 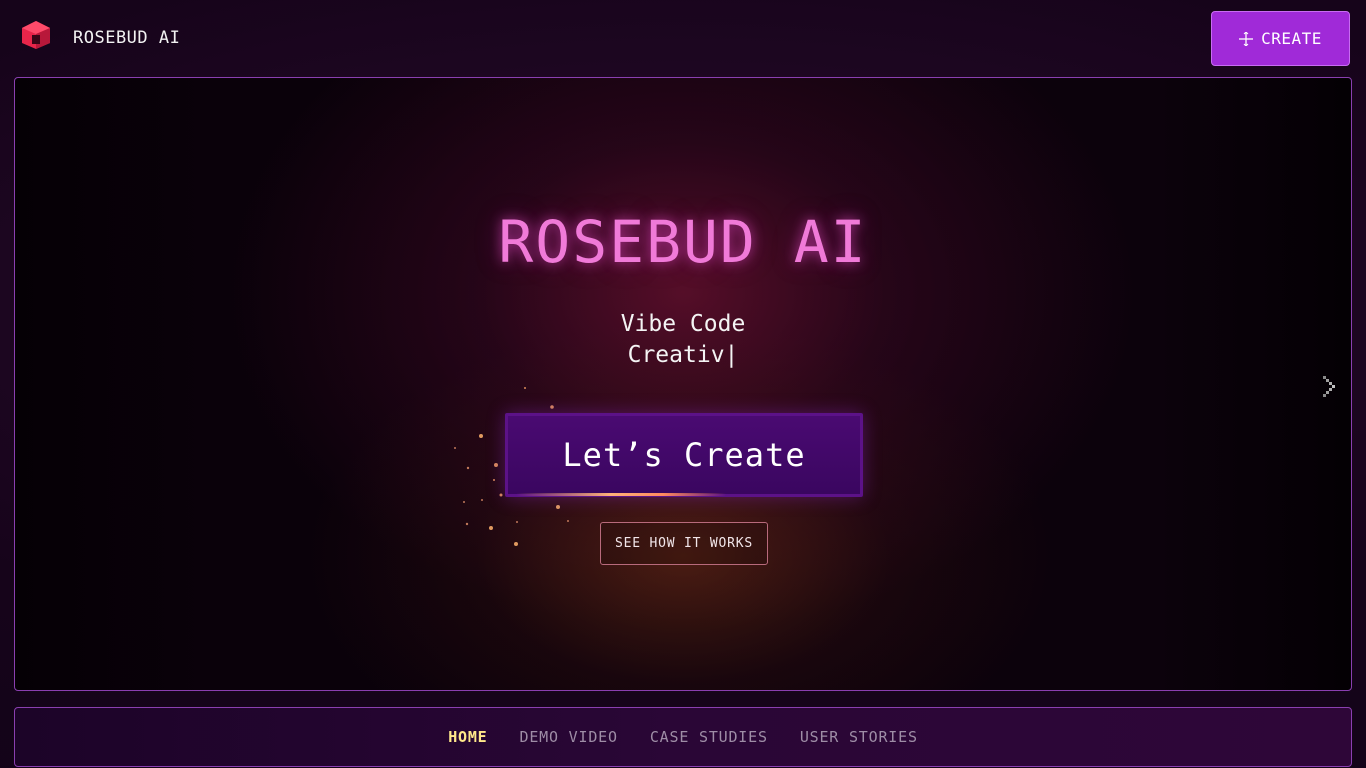 I want to click on cta-glow-line, so click(x=621, y=494).